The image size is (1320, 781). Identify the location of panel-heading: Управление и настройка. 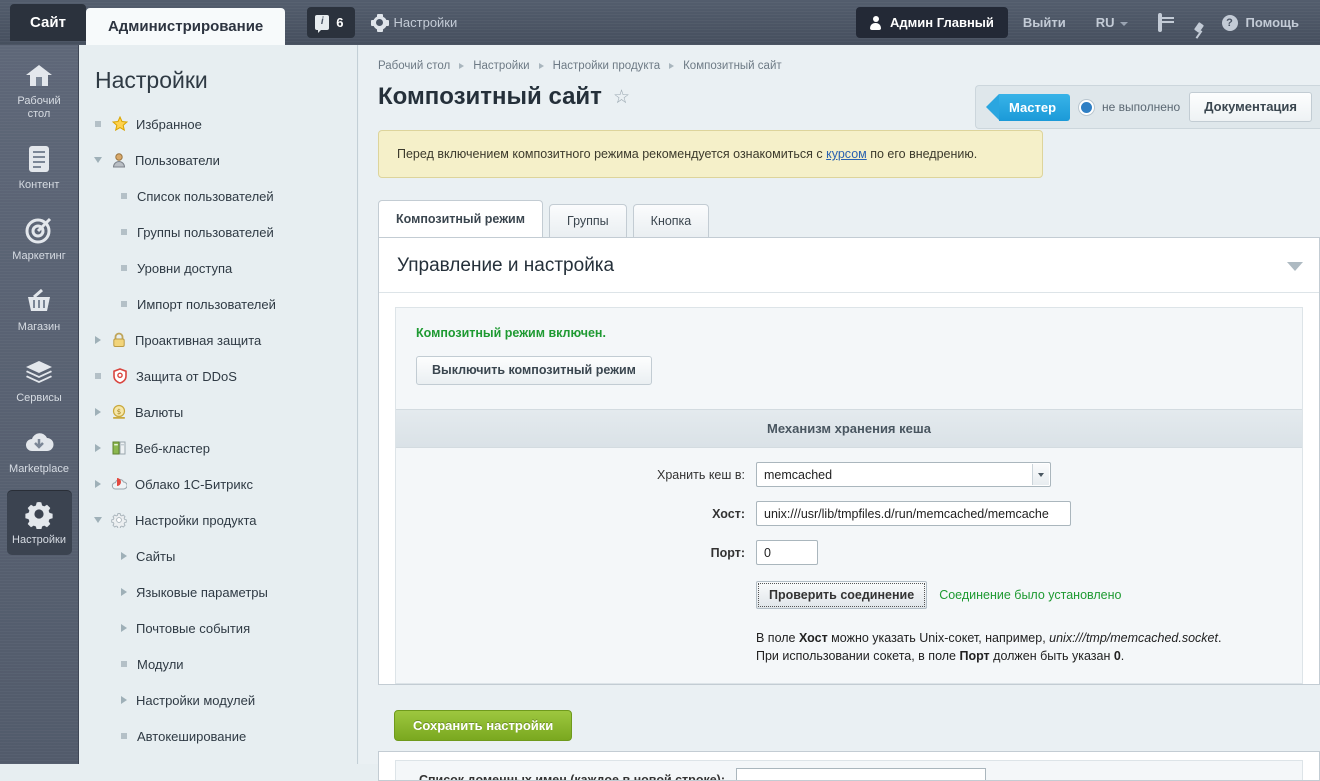
(506, 265).